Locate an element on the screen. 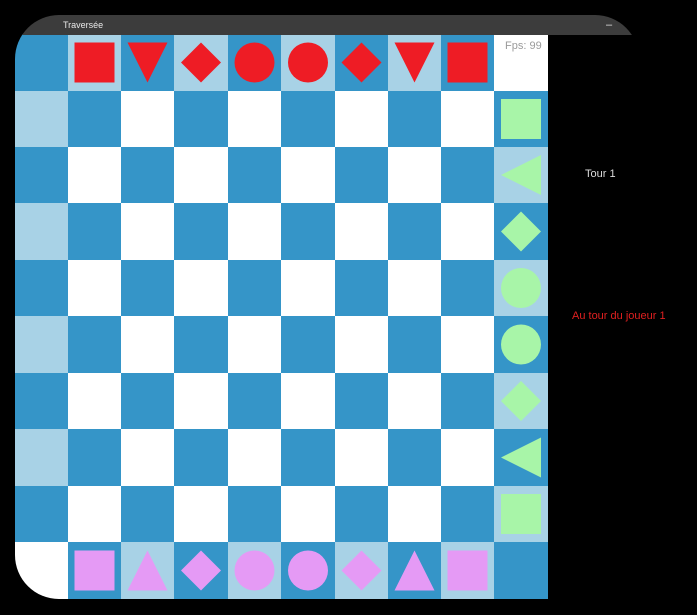 This screenshot has width=697, height=615. fps-counter: Fps: 99 is located at coordinates (523, 46).